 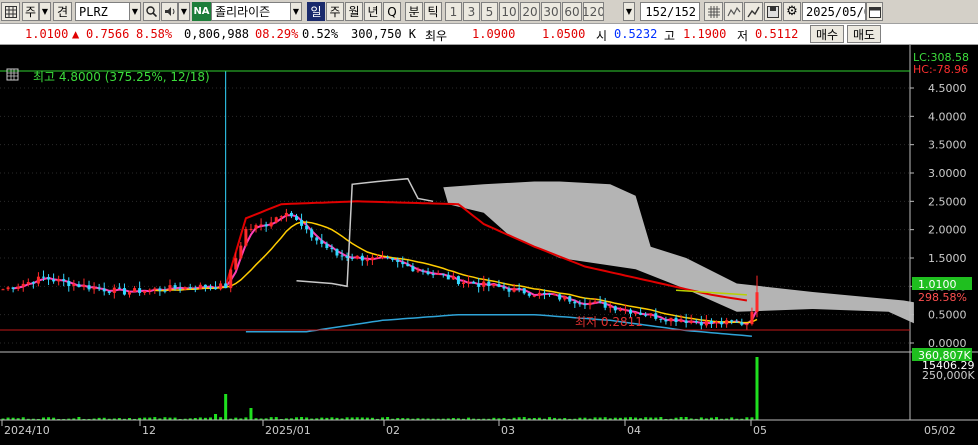 I want to click on page-count-field: 152/152, so click(x=670, y=11).